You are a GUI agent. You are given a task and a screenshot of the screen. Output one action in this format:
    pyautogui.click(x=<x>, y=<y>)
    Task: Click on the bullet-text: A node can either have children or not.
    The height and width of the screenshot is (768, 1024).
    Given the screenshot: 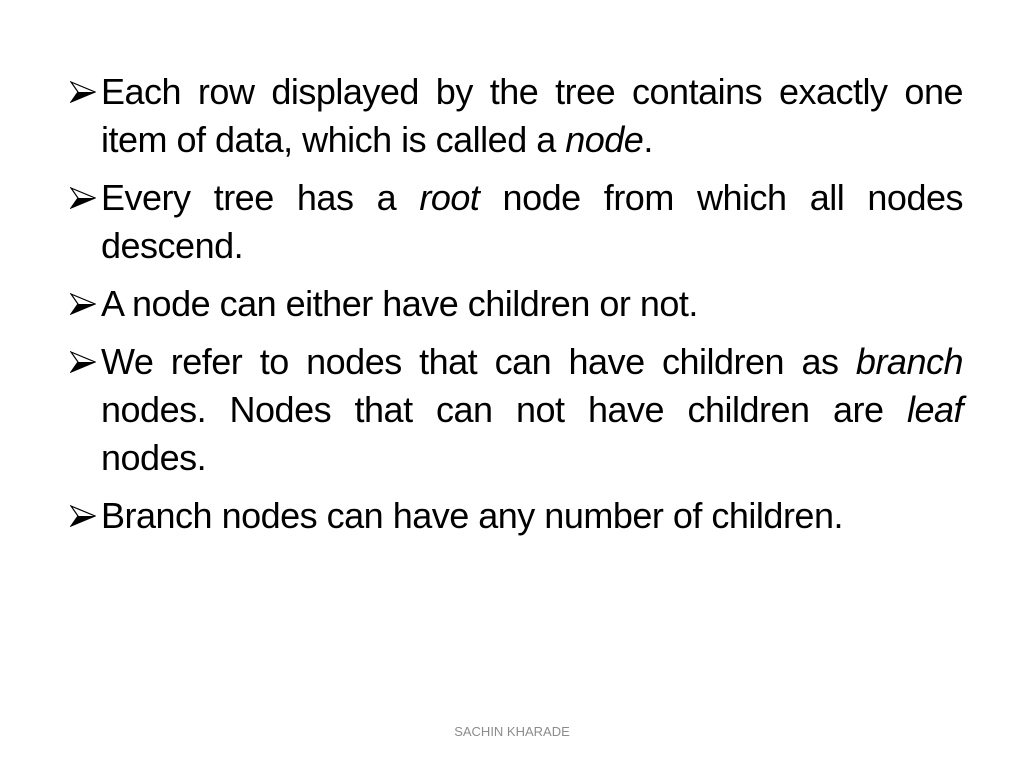 What is the action you would take?
    pyautogui.click(x=399, y=303)
    